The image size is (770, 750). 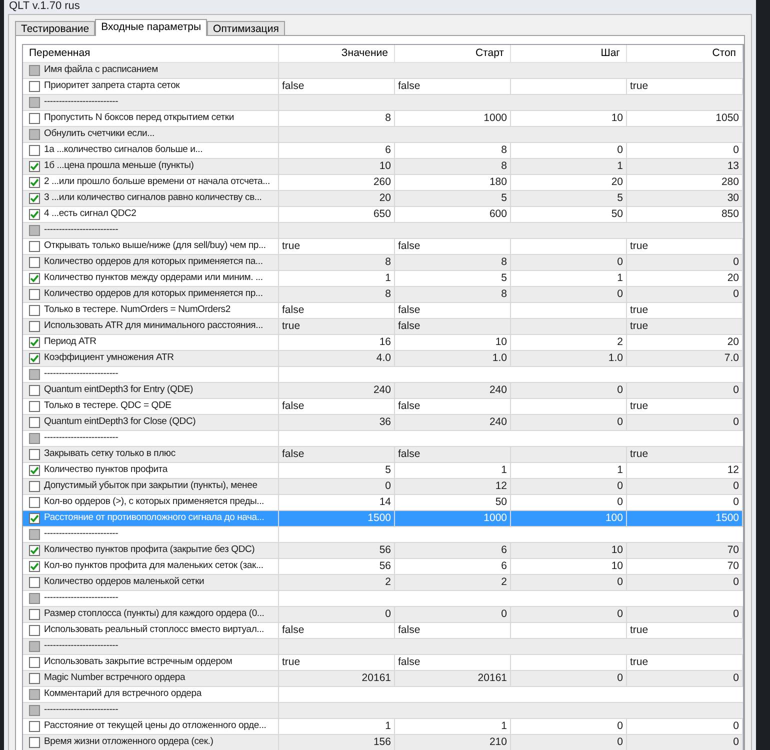 What do you see at coordinates (383, 407) in the screenshot?
I see `table-row: Только в тестере. QDC = QDE false false true` at bounding box center [383, 407].